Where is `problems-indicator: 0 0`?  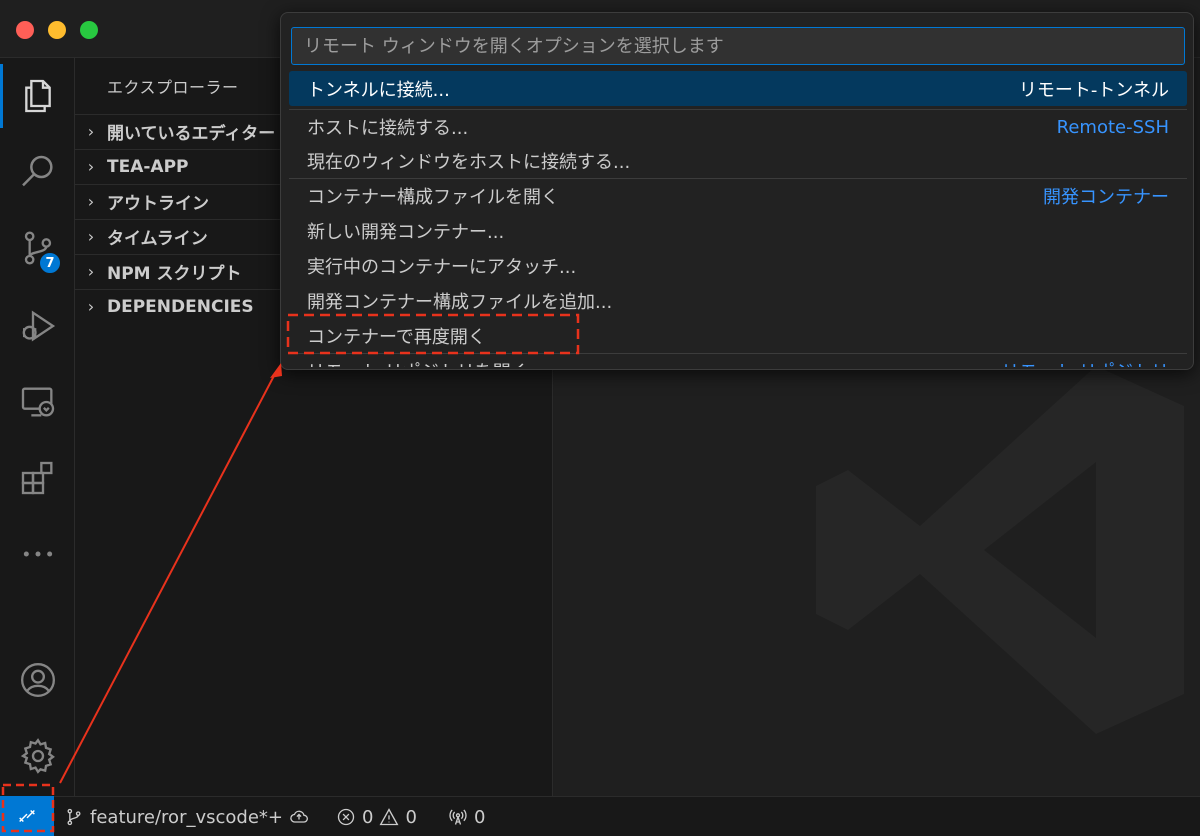
problems-indicator: 0 0 is located at coordinates (376, 816).